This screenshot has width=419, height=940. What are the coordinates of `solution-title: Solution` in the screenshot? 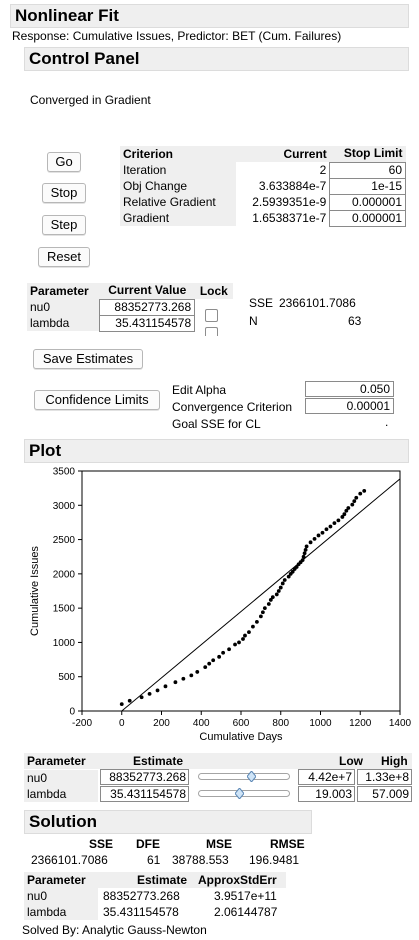 It's located at (168, 822).